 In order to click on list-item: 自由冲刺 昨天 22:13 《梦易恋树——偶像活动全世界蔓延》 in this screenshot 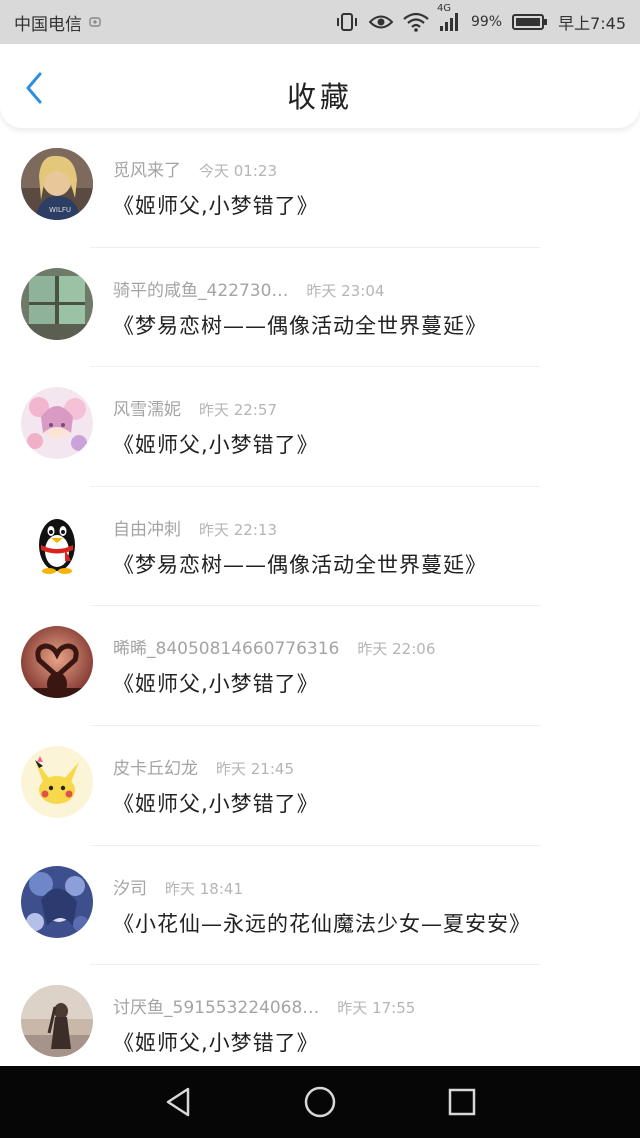, I will do `click(320, 547)`.